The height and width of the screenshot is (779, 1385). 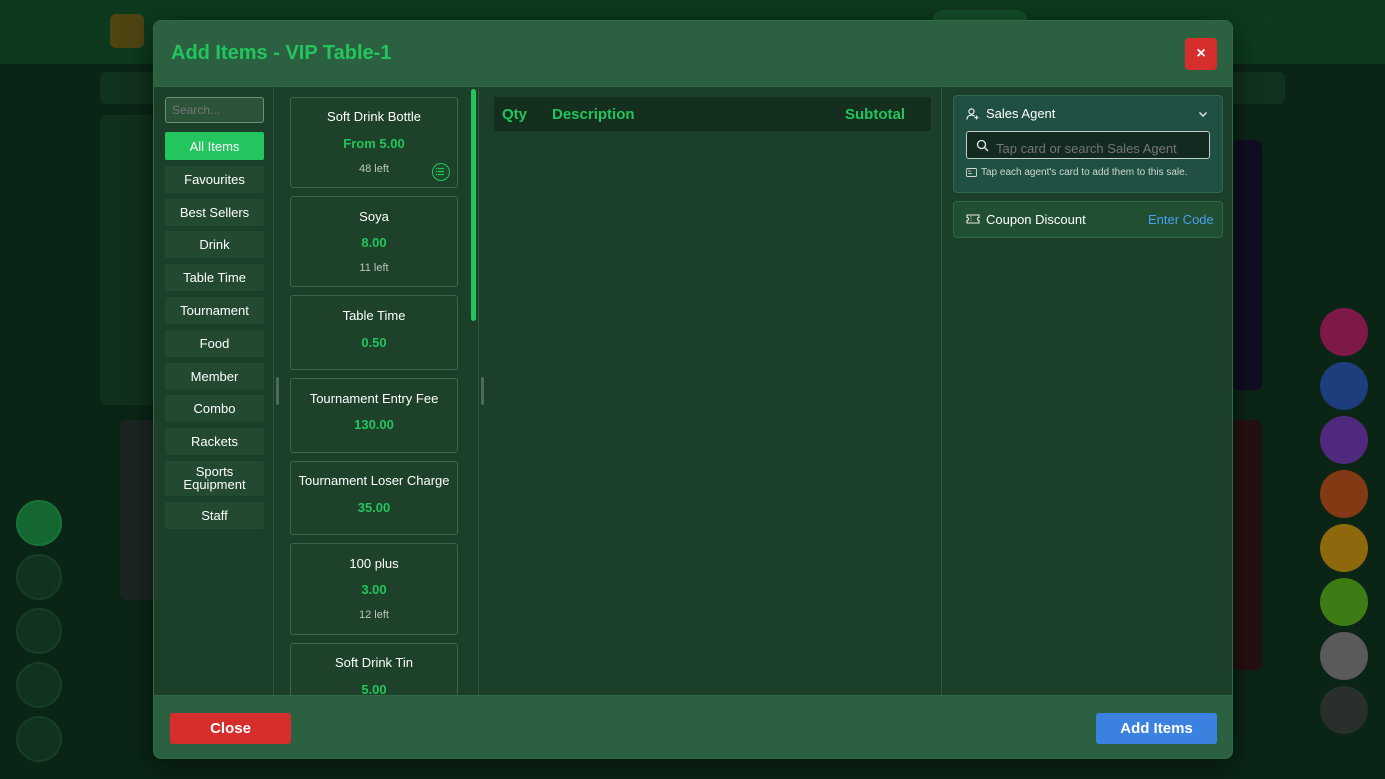 I want to click on user-plus-icon, so click(x=972, y=114).